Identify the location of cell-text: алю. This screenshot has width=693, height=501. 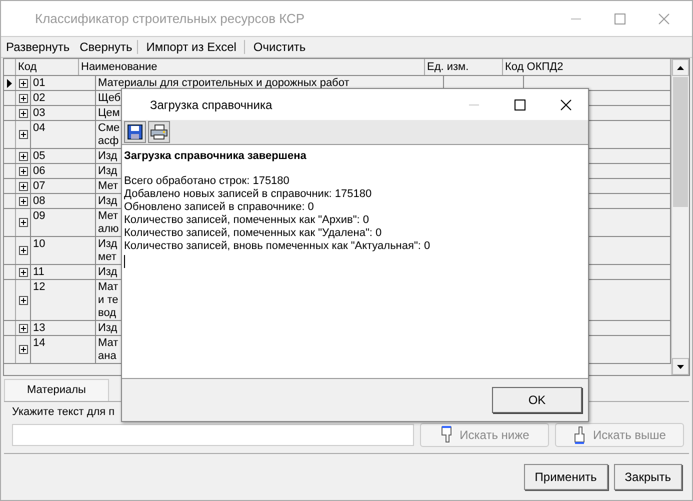
(108, 229).